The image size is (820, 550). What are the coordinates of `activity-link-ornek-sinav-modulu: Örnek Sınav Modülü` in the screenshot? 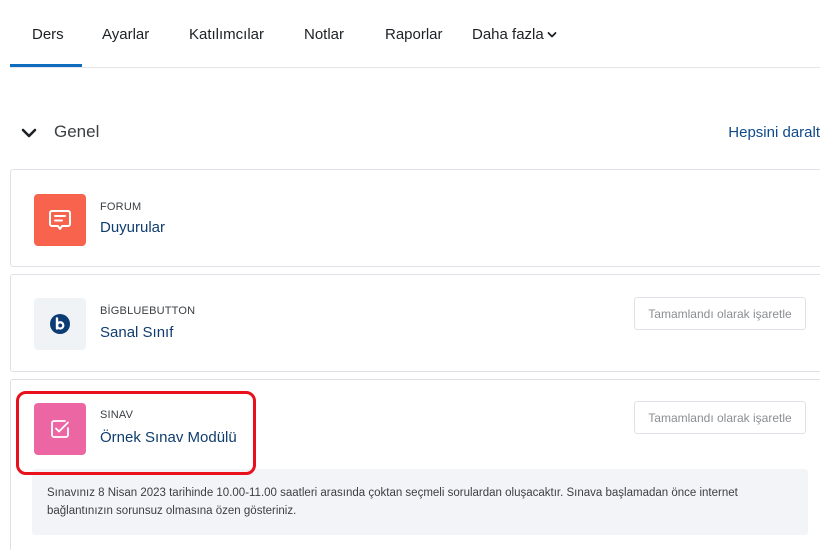 It's located at (168, 437).